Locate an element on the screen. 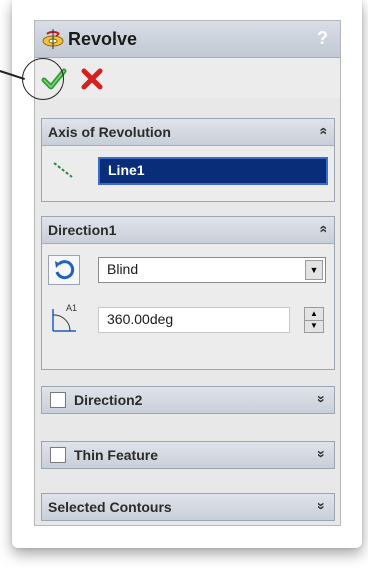 This screenshot has width=368, height=571. thin-feature-label: Thin Feature is located at coordinates (116, 455).